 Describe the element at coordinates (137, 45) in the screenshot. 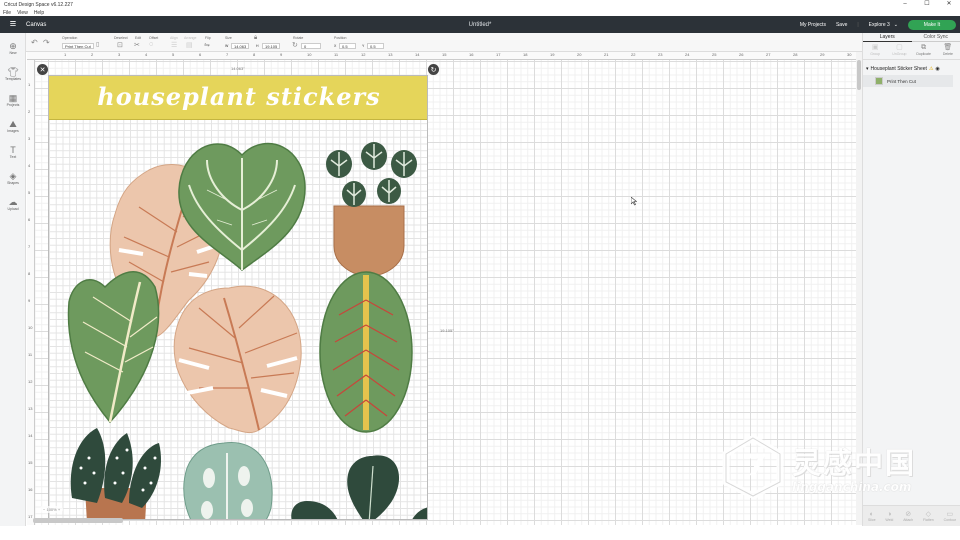

I see `scissors-icon: ✂` at that location.